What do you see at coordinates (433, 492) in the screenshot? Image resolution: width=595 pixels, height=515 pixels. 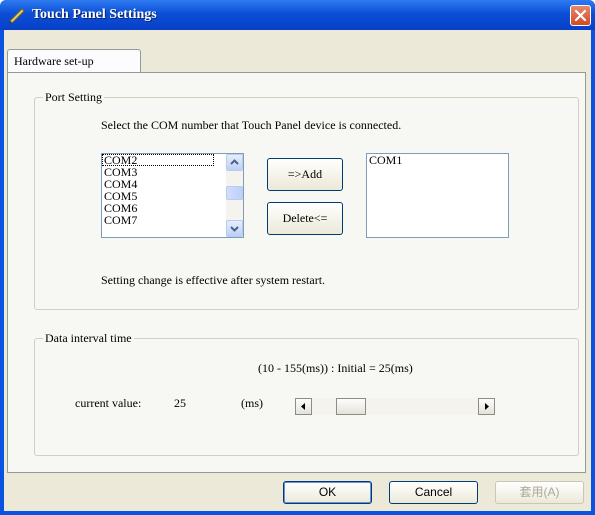 I see `cancel-button: Cancel` at bounding box center [433, 492].